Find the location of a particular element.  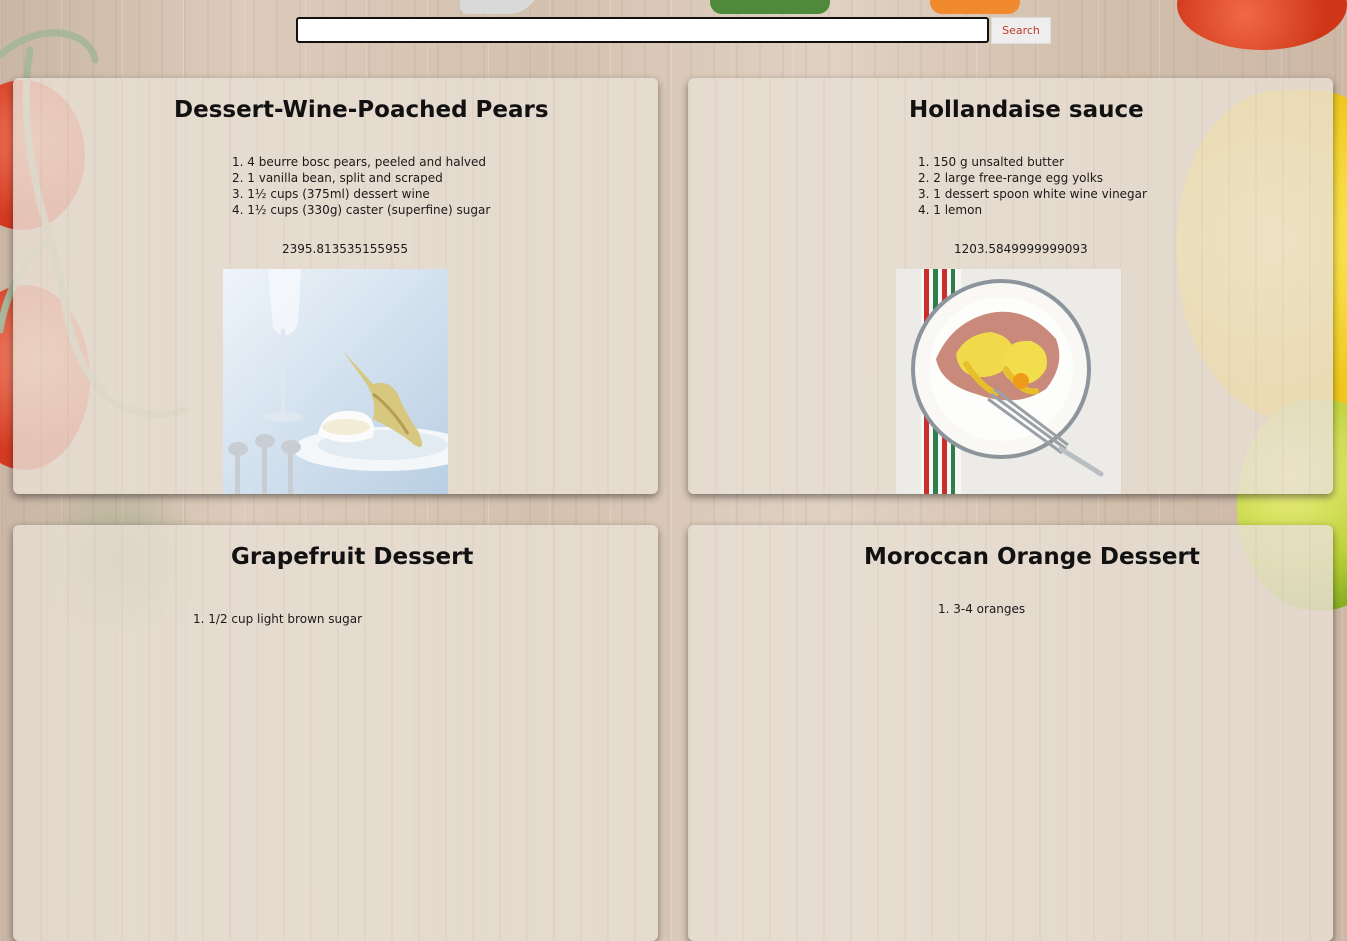

ingredient-item: 1. 3-4 oranges is located at coordinates (982, 609).